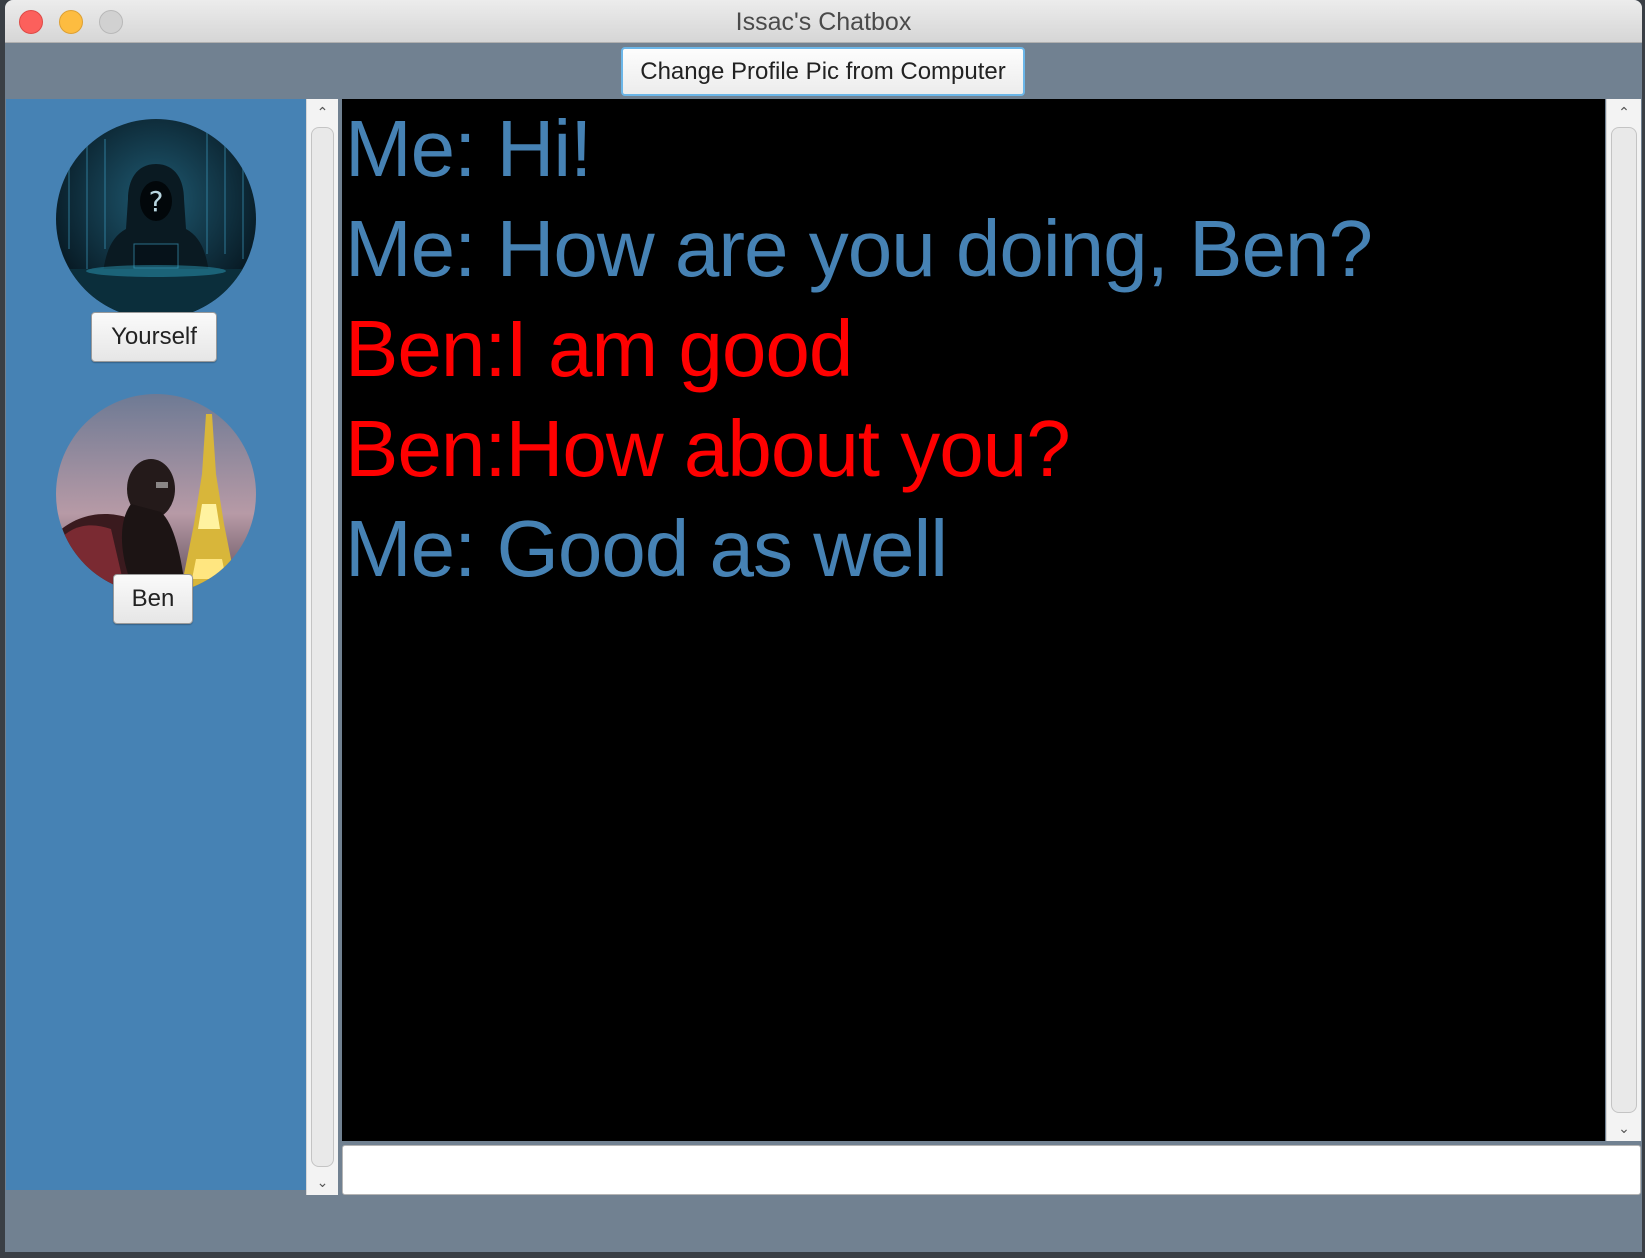  Describe the element at coordinates (468, 148) in the screenshot. I see `chat-message: Me: Hi!` at that location.